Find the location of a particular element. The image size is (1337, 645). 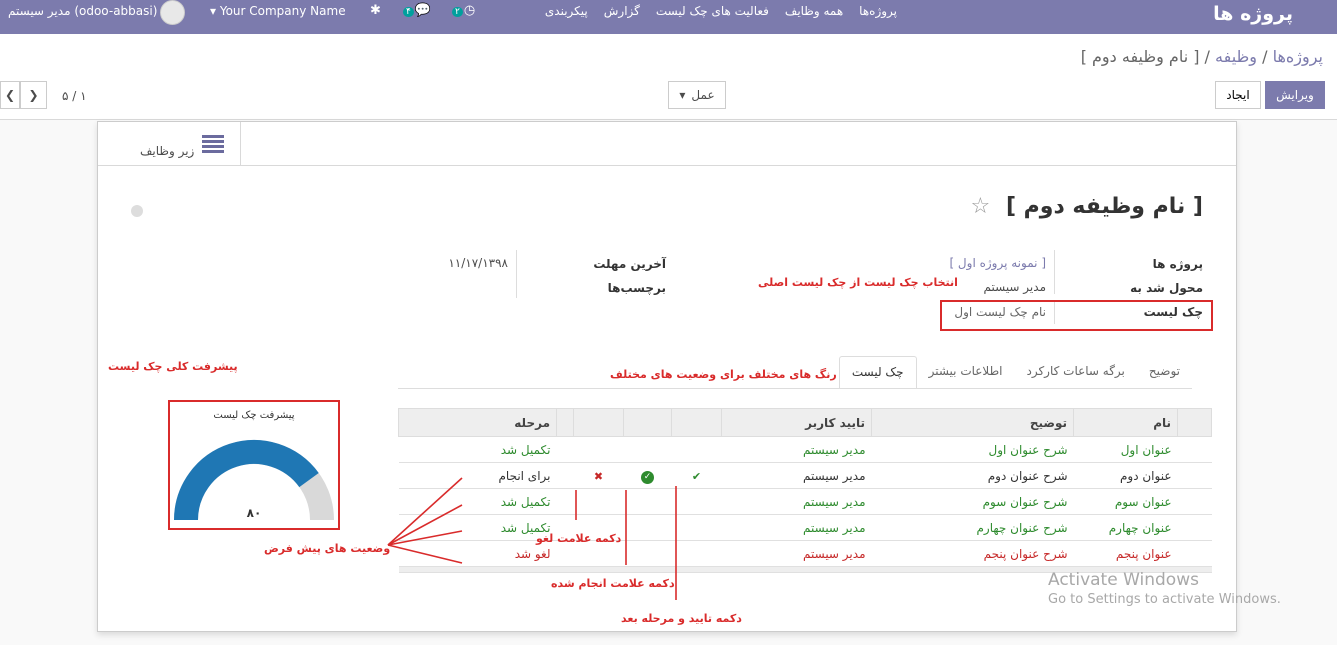

menu-item-projects: پروژه‌ها is located at coordinates (878, 11).